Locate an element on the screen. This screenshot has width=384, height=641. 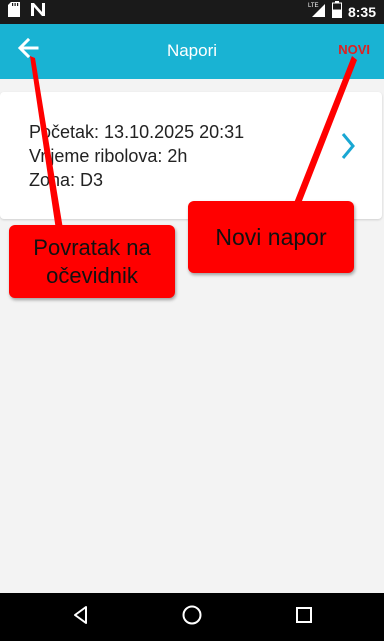
back-annotation: Povratak na očevidnik is located at coordinates (92, 261).